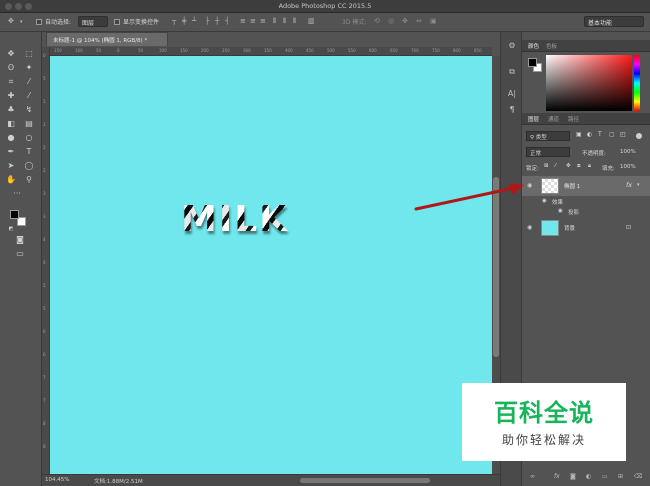 The width and height of the screenshot is (650, 486). What do you see at coordinates (227, 21) in the screenshot?
I see `align-right-icon: ┤` at bounding box center [227, 21].